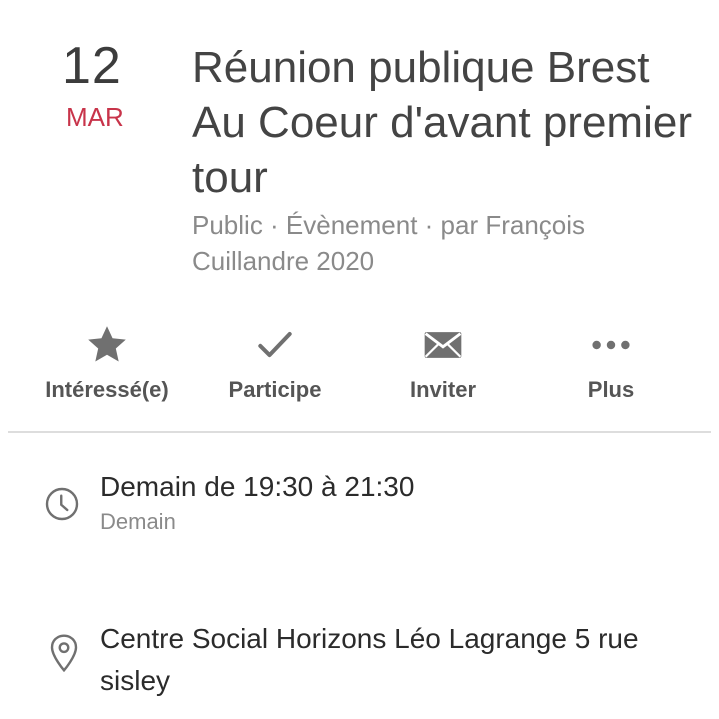 This screenshot has height=719, width=719. Describe the element at coordinates (64, 655) in the screenshot. I see `location-pin-icon` at that location.